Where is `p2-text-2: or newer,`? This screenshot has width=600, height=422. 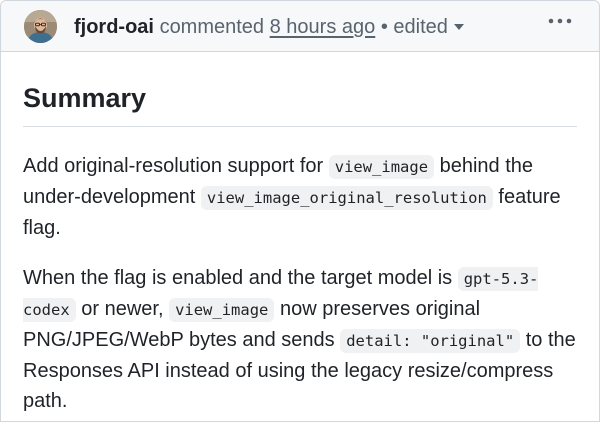 p2-text-2: or newer, is located at coordinates (122, 309).